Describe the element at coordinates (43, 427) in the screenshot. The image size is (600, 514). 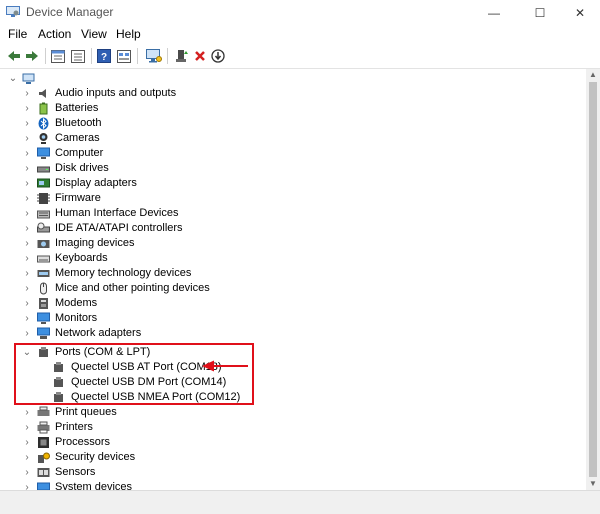
I see `printer-icon` at that location.